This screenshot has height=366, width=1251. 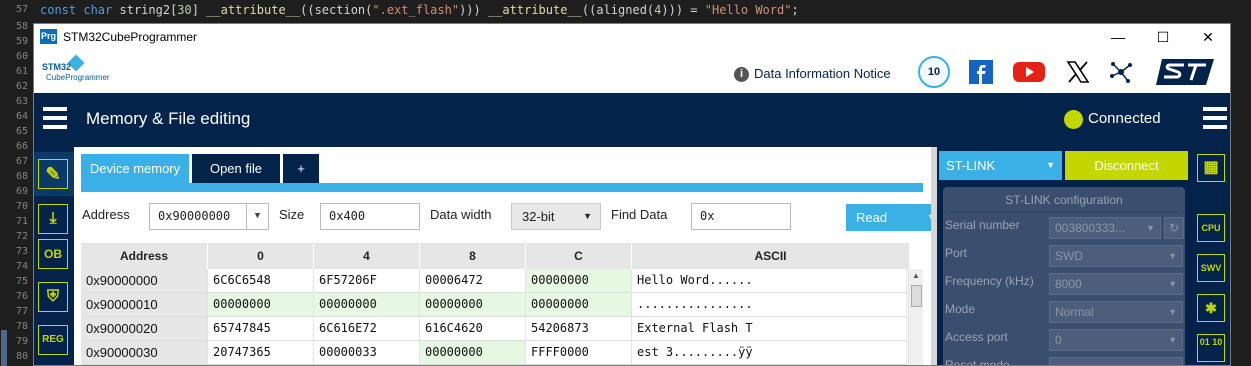 I want to click on vertical-scrollbar: ▲, so click(x=915, y=317).